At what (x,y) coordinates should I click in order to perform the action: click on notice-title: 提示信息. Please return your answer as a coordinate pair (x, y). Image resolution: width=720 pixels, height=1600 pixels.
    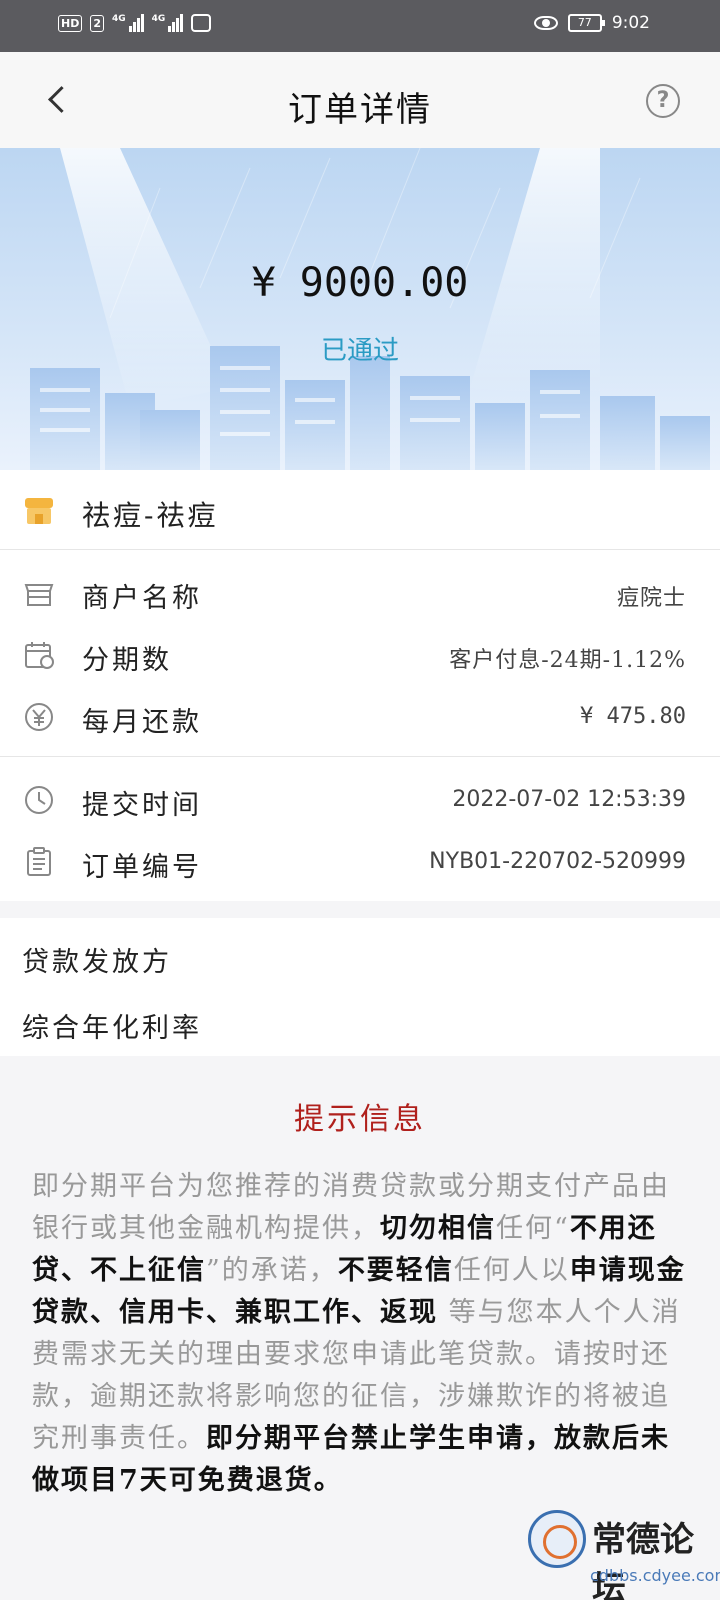
    Looking at the image, I should click on (360, 1119).